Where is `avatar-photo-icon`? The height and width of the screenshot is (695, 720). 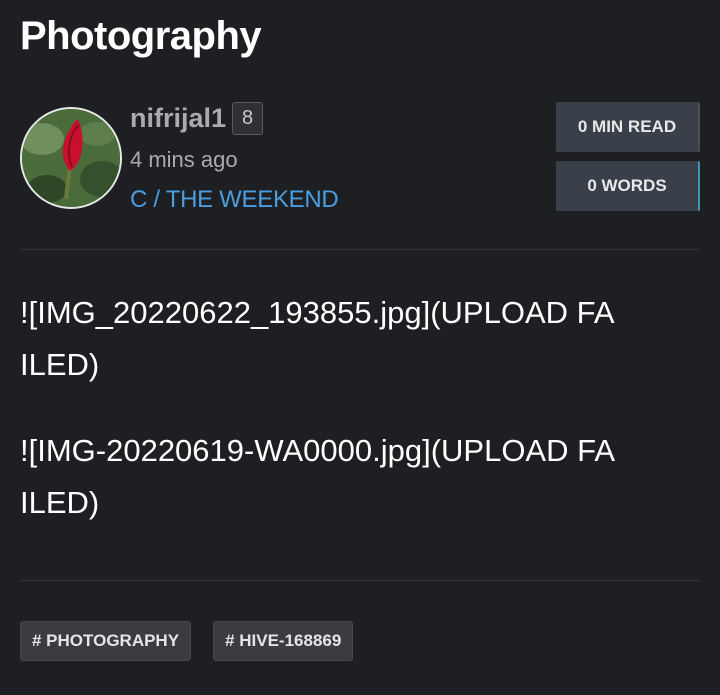 avatar-photo-icon is located at coordinates (71, 158).